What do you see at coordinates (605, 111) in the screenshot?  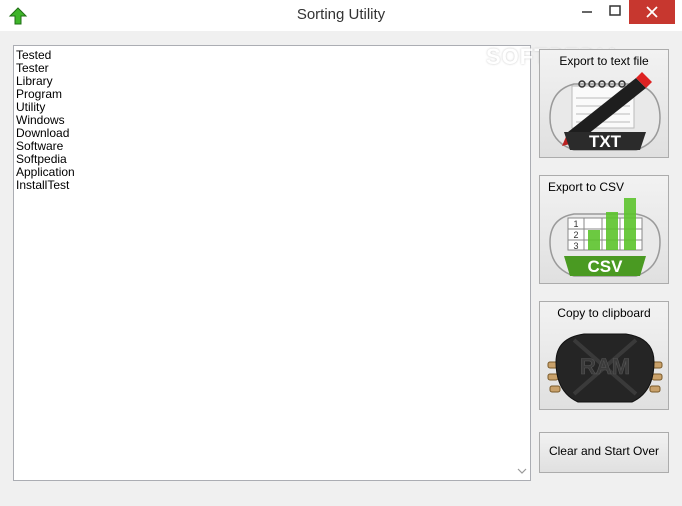 I see `notepad-pen-icon: TXT` at bounding box center [605, 111].